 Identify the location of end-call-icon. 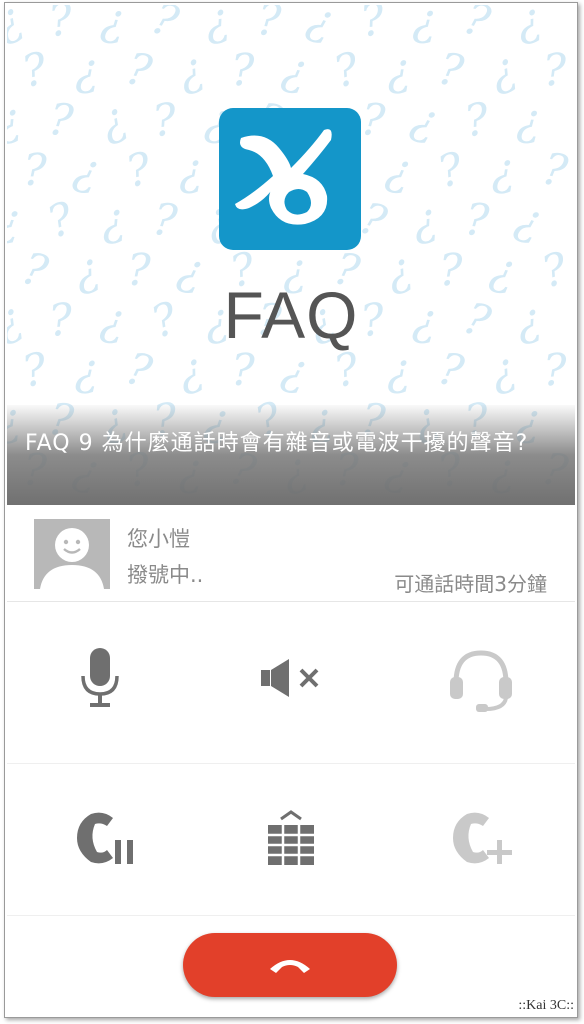
(290, 966).